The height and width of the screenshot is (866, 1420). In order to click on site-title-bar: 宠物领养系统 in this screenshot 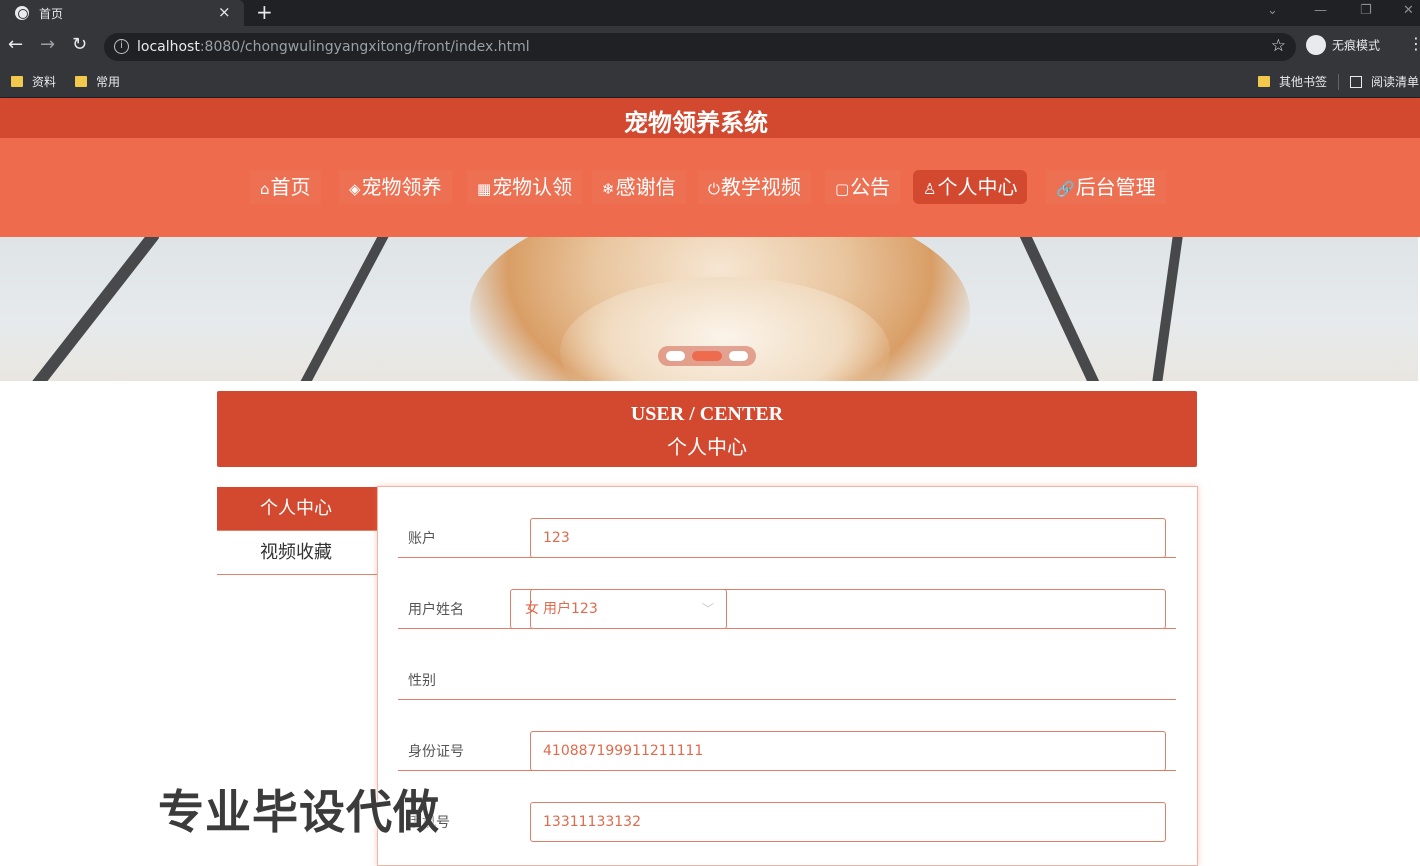, I will do `click(710, 118)`.